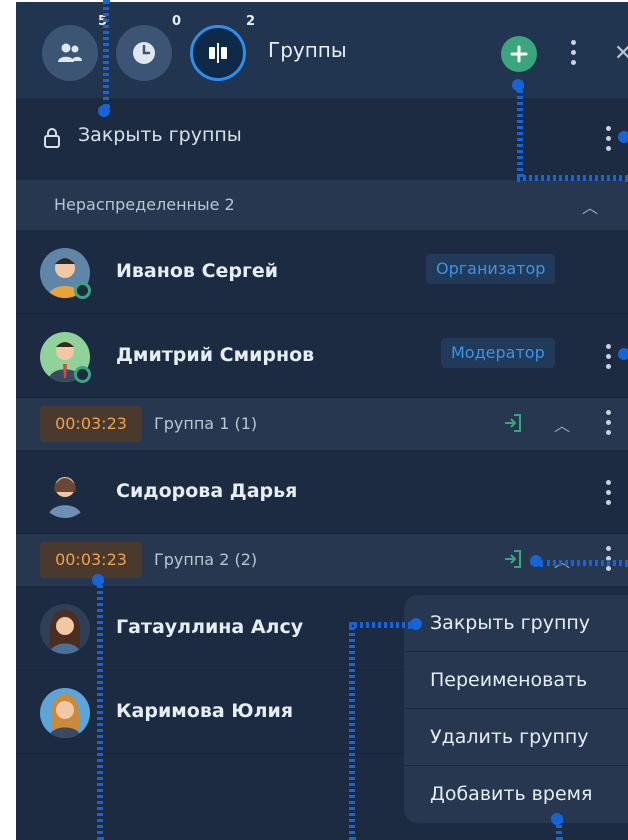  I want to click on participant-name: Каримова Юлия, so click(205, 711).